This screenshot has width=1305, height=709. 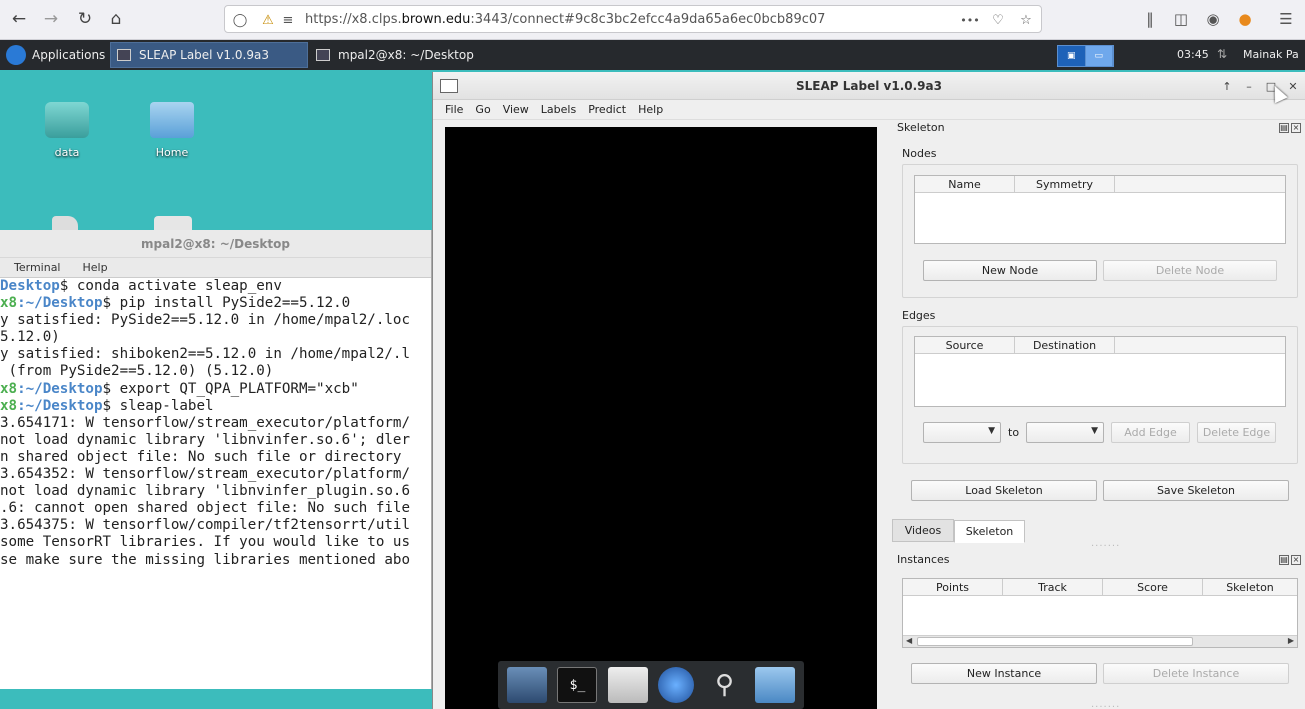 What do you see at coordinates (9, 303) in the screenshot?
I see `prompt-host: x8` at bounding box center [9, 303].